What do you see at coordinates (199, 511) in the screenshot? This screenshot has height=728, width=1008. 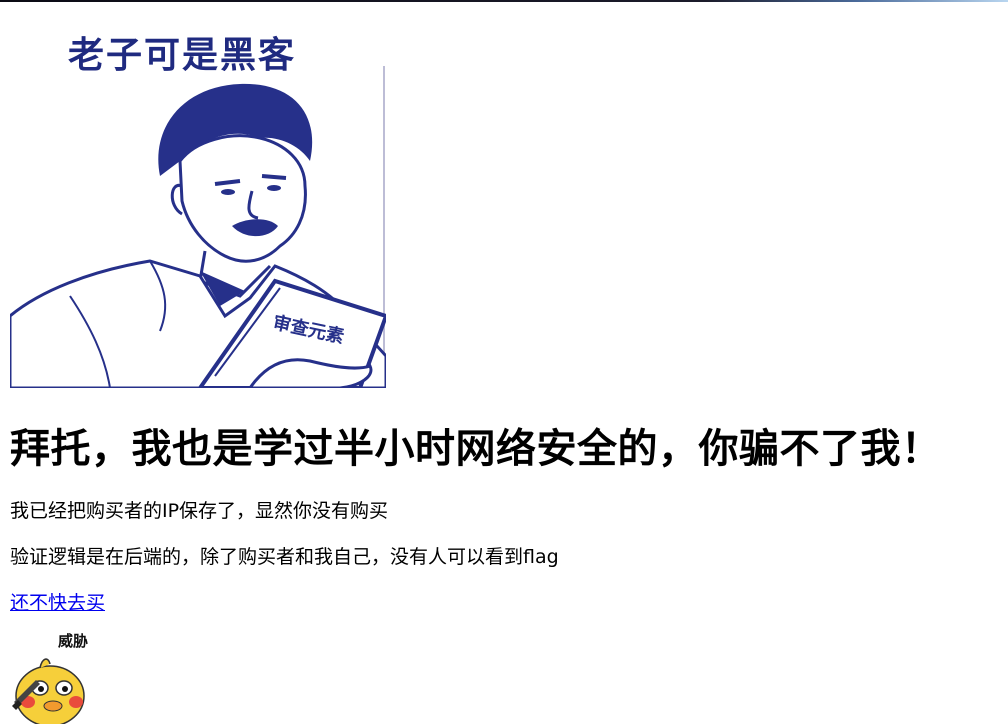 I see `ip-saved-message: 我已经把购买者的IP保存了，显然你没有购买` at bounding box center [199, 511].